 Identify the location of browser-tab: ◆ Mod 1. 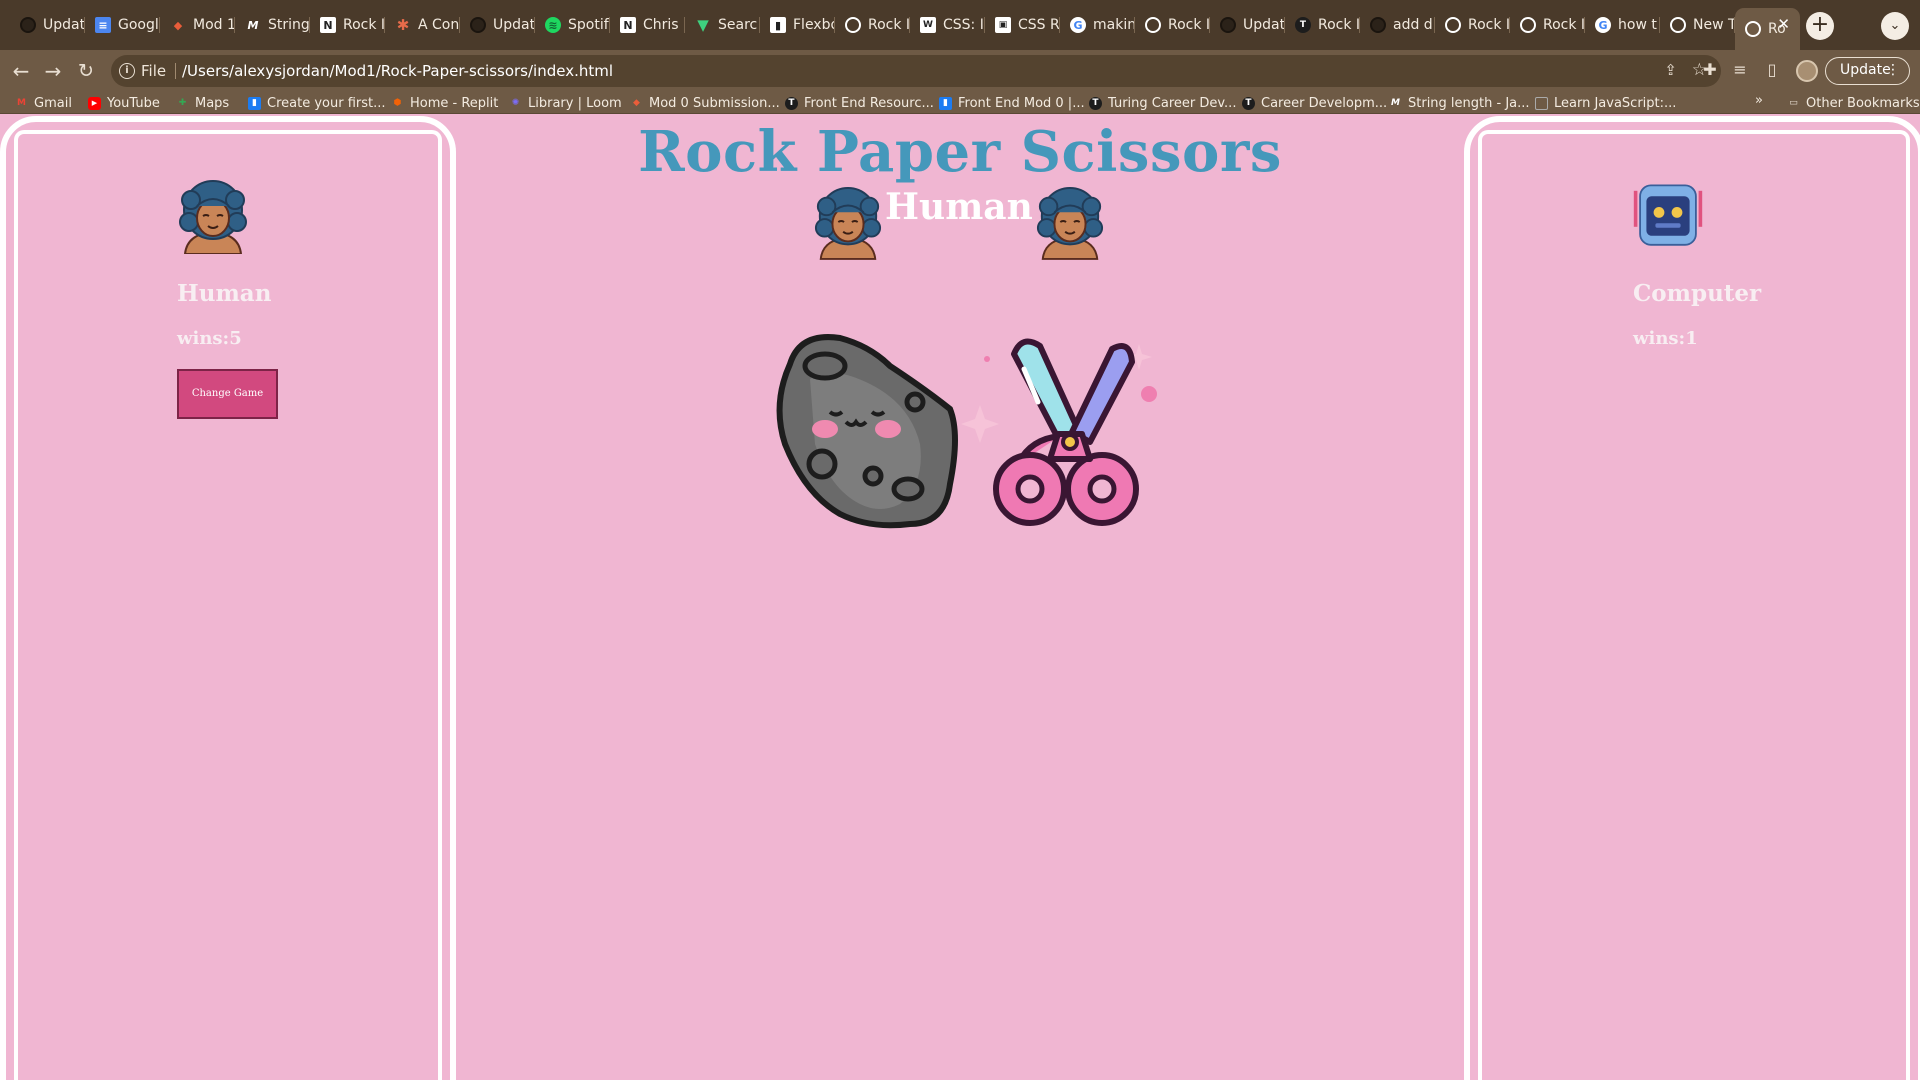
(197, 25).